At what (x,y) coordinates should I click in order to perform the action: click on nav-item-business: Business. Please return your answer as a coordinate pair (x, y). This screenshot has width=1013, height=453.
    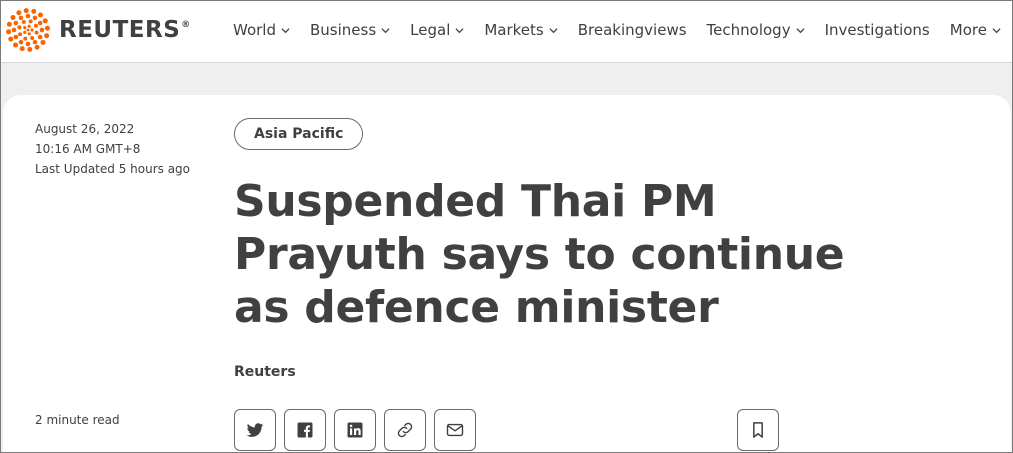
    Looking at the image, I should click on (350, 30).